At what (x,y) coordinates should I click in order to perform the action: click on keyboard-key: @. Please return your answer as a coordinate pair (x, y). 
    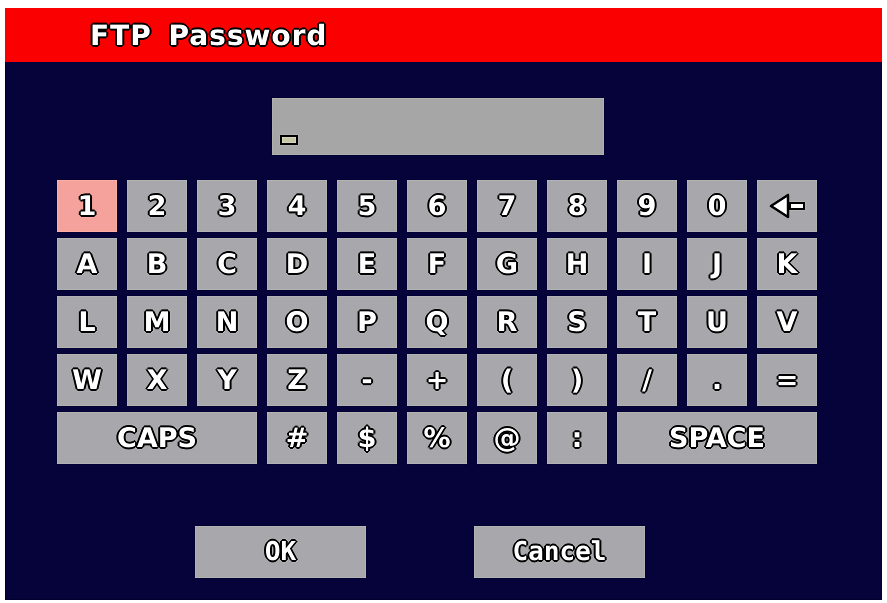
    Looking at the image, I should click on (507, 438).